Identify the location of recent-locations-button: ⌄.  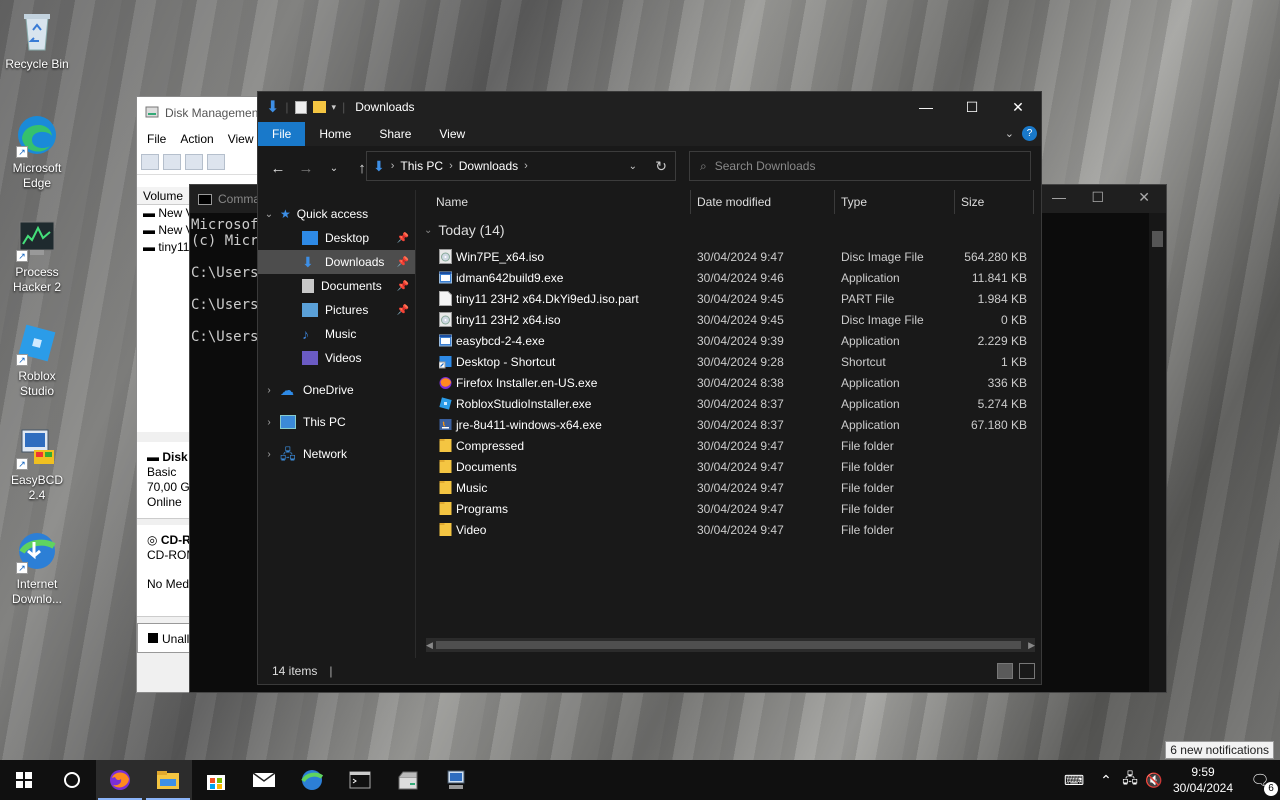
(334, 168).